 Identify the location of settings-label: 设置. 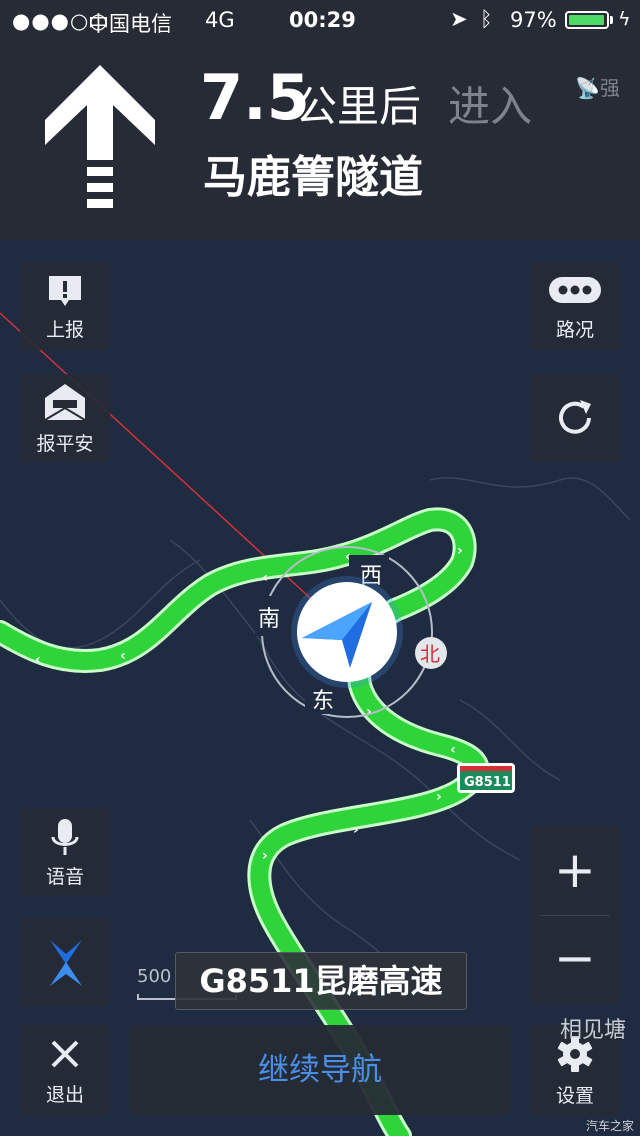
(574, 1096).